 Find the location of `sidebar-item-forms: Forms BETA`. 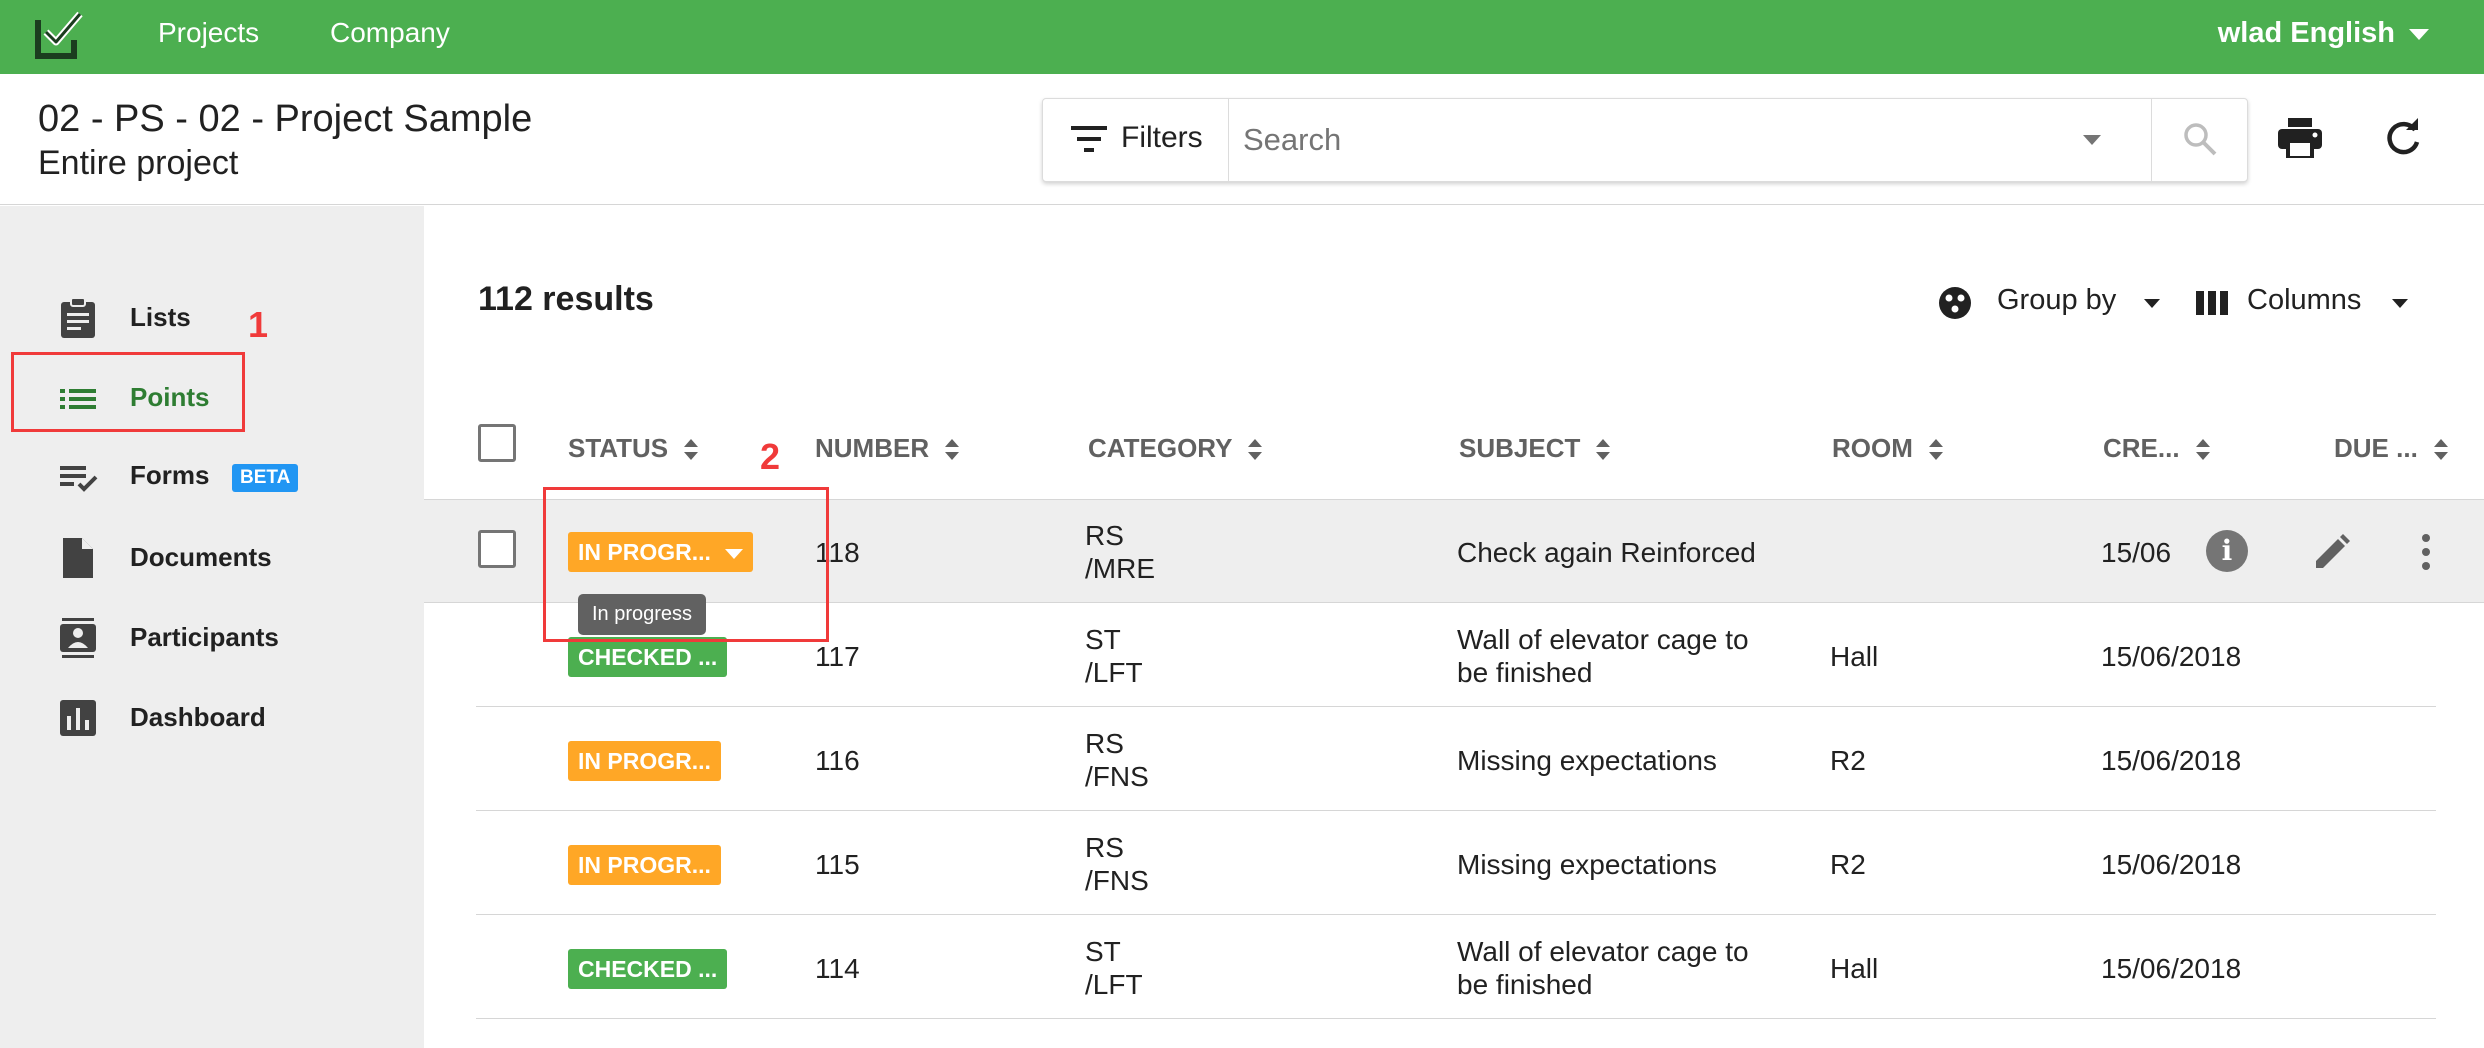

sidebar-item-forms: Forms BETA is located at coordinates (212, 476).